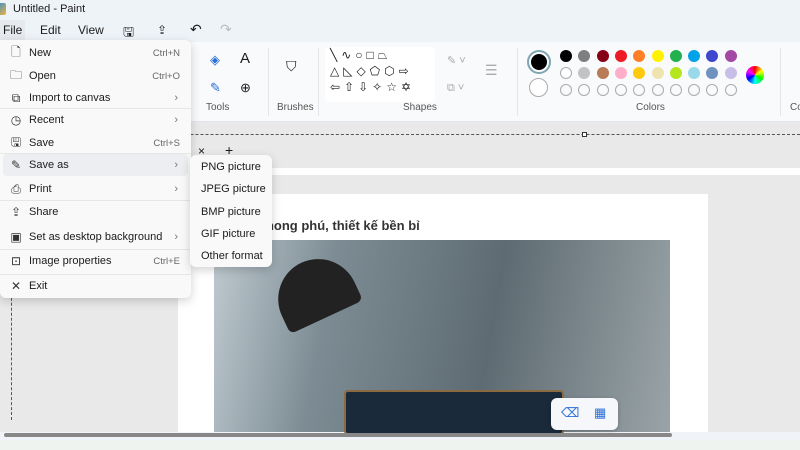 This screenshot has height=450, width=800. What do you see at coordinates (245, 88) in the screenshot?
I see `magnifier-icon: ⊕` at bounding box center [245, 88].